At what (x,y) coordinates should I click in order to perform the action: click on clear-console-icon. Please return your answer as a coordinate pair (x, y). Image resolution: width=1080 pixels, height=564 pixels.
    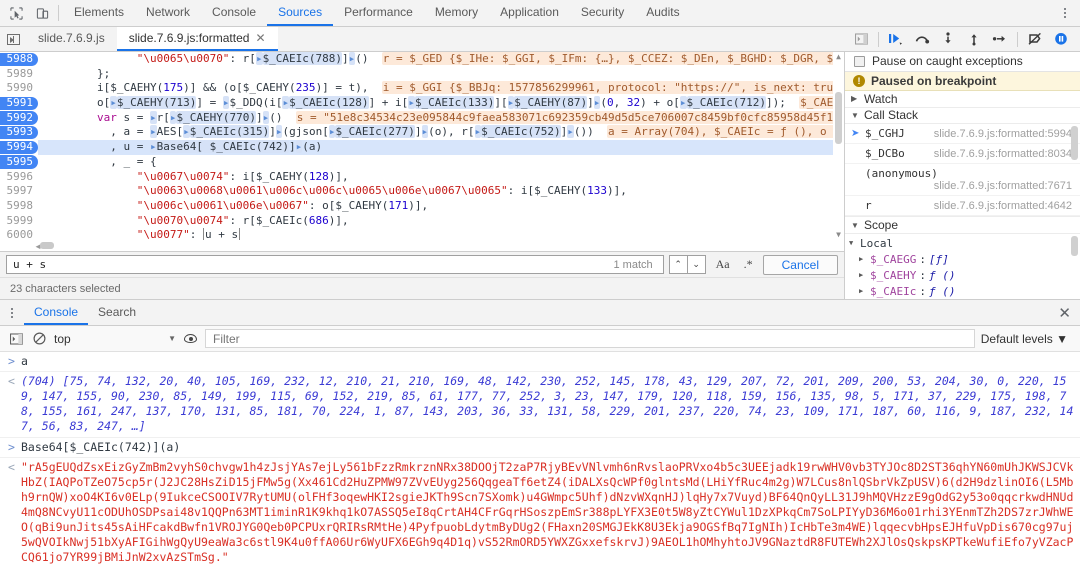
    Looking at the image, I should click on (39, 338).